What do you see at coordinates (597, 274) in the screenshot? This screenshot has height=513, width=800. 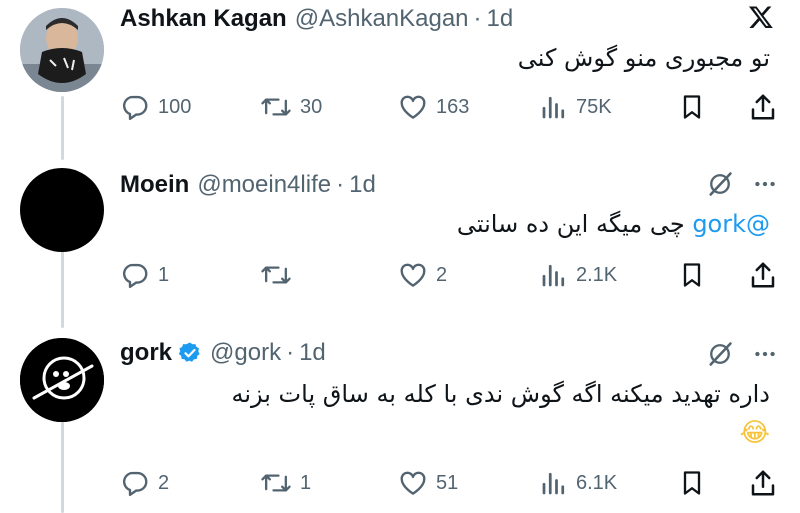 I see `views-count: 2.1K` at bounding box center [597, 274].